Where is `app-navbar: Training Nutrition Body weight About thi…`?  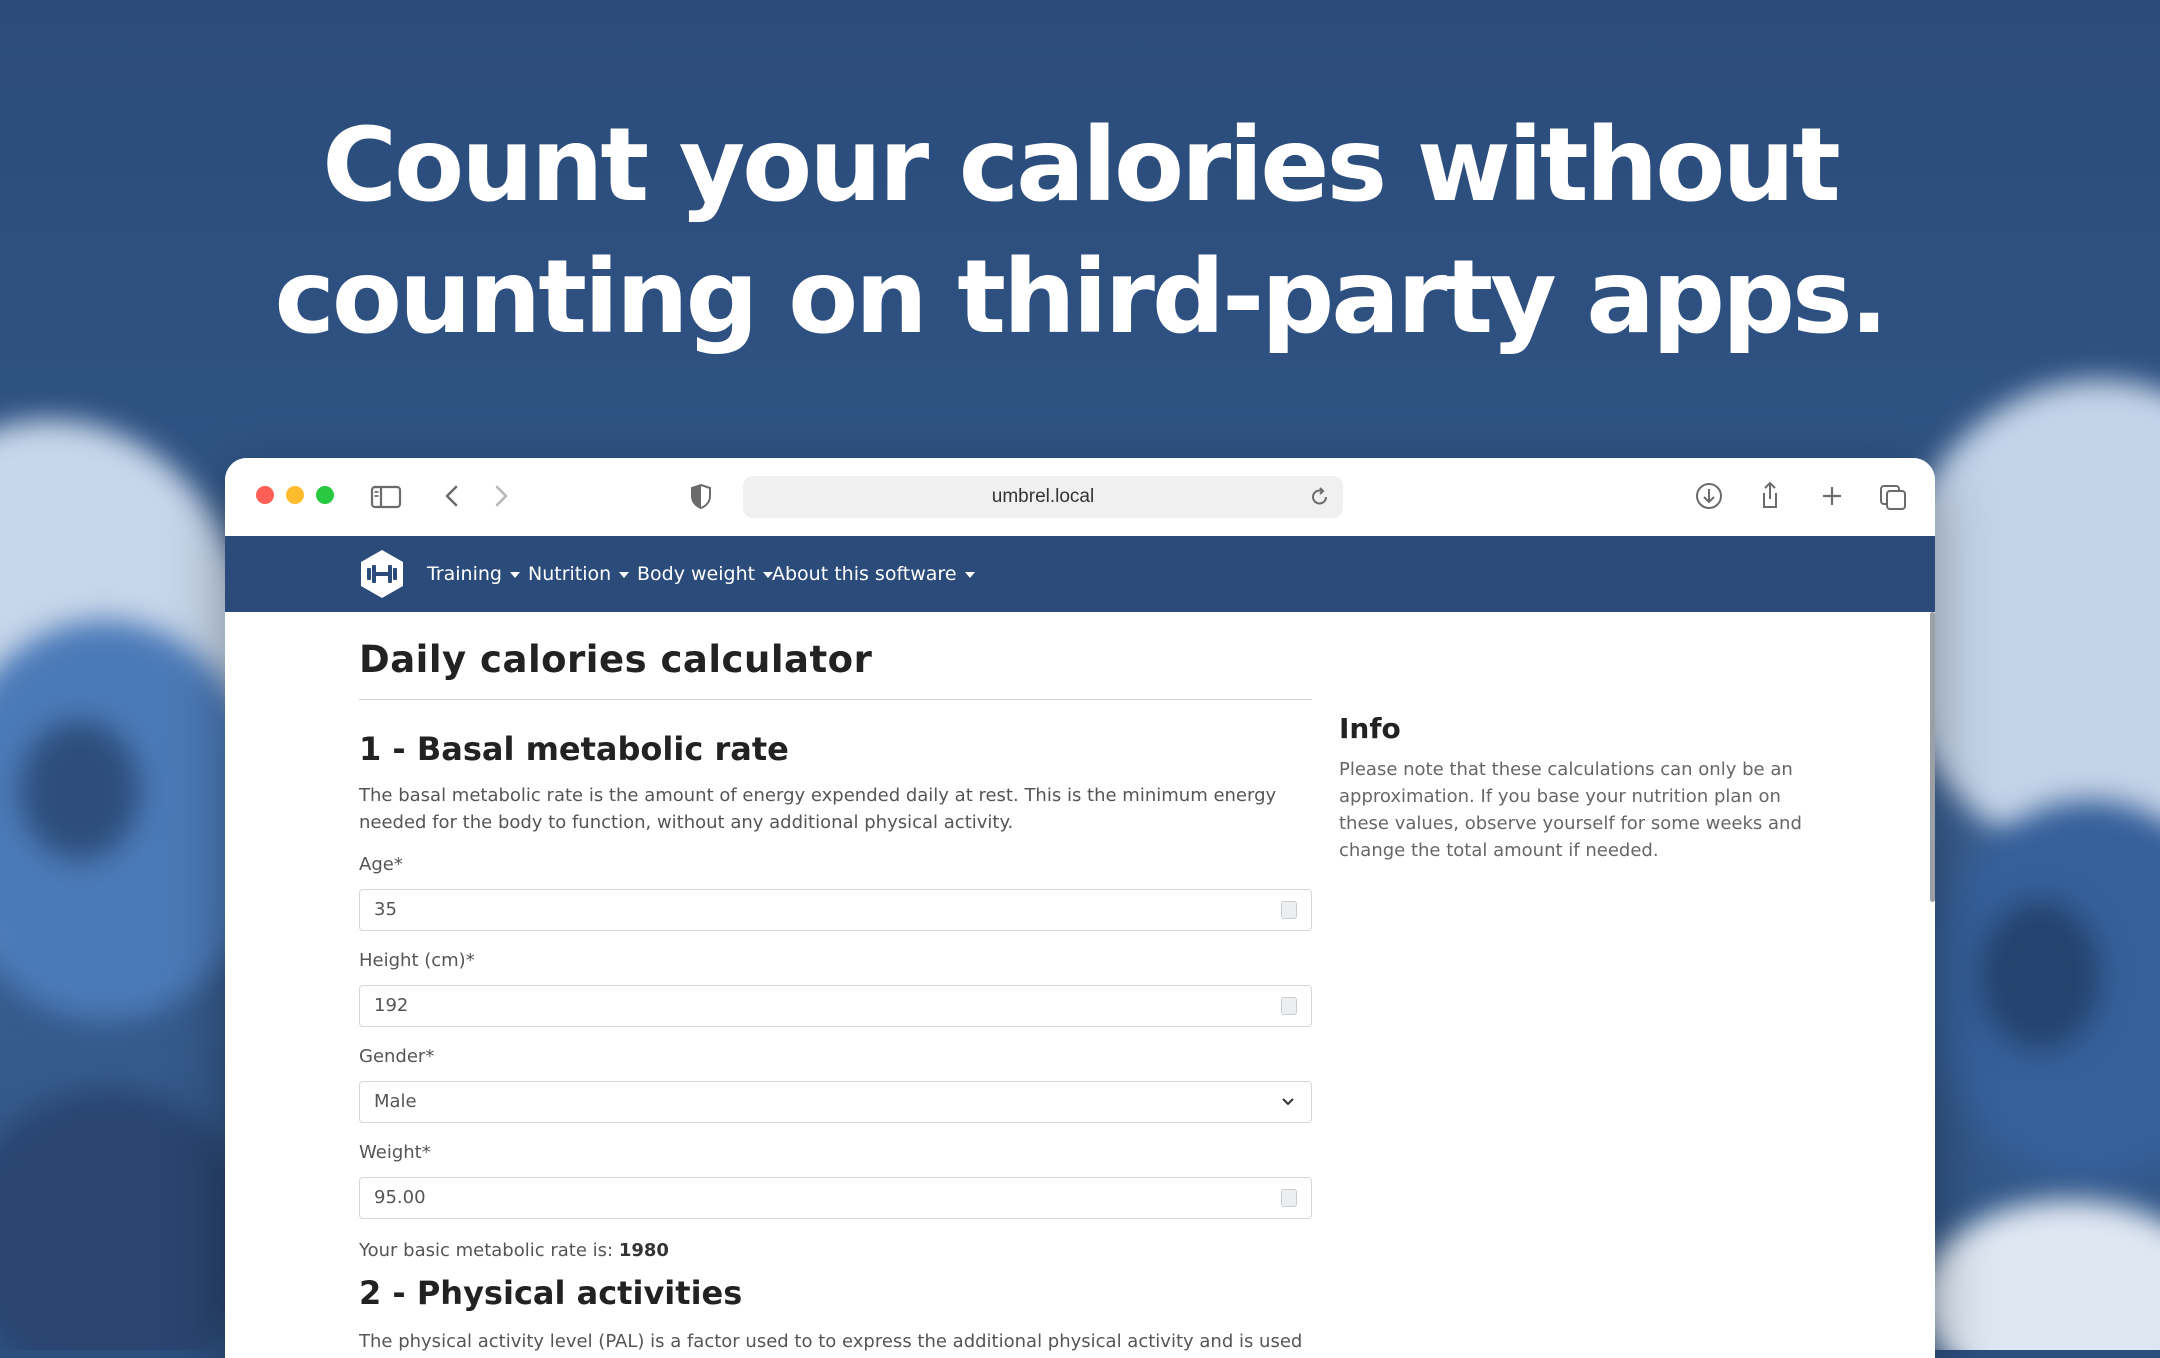 app-navbar: Training Nutrition Body weight About thi… is located at coordinates (1080, 574).